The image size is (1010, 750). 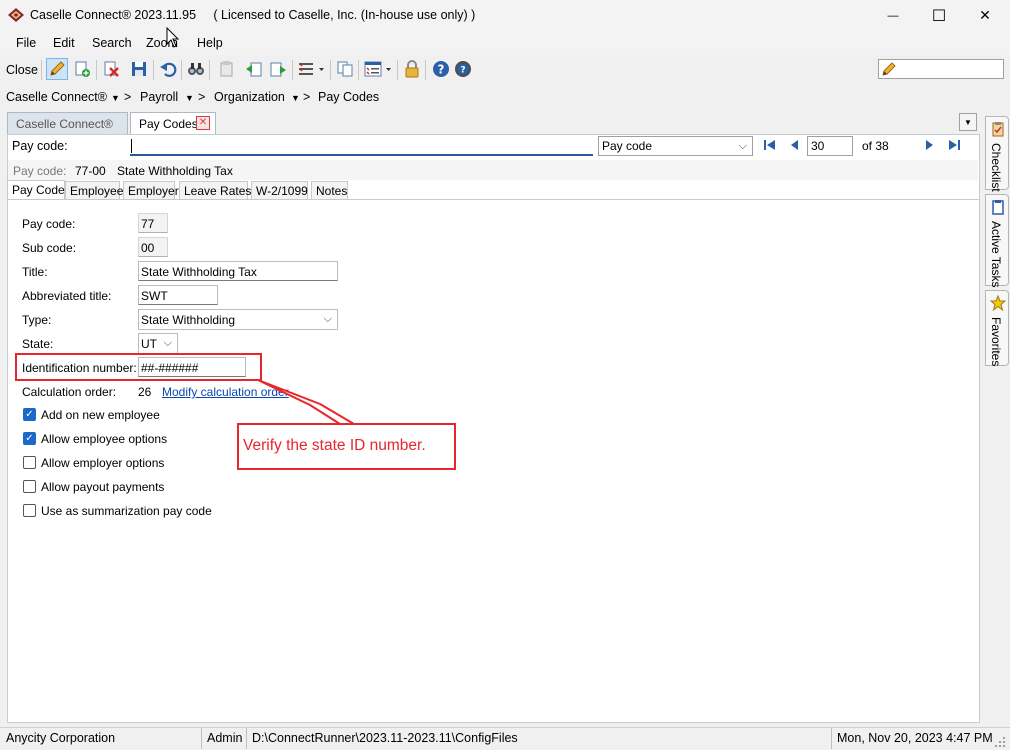 What do you see at coordinates (795, 145) in the screenshot?
I see `previous-record-icon` at bounding box center [795, 145].